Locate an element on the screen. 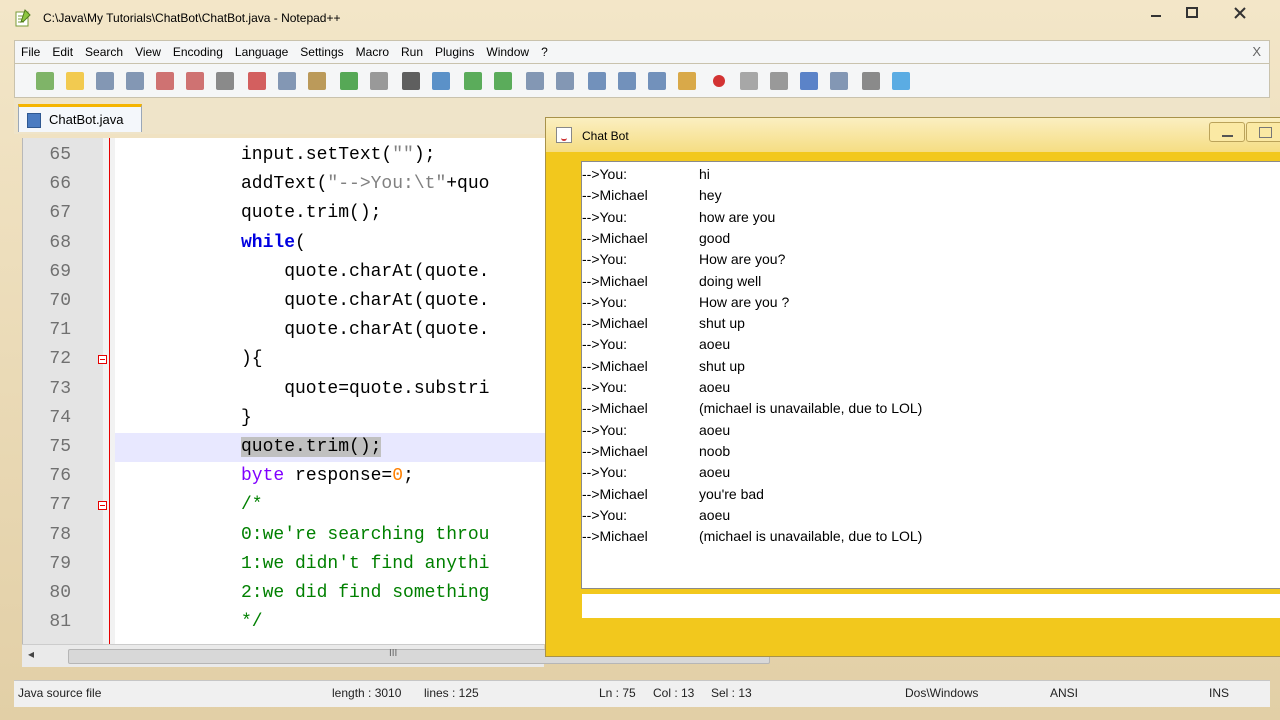  horizontal-scrollbar: ◂ III is located at coordinates (396, 655).